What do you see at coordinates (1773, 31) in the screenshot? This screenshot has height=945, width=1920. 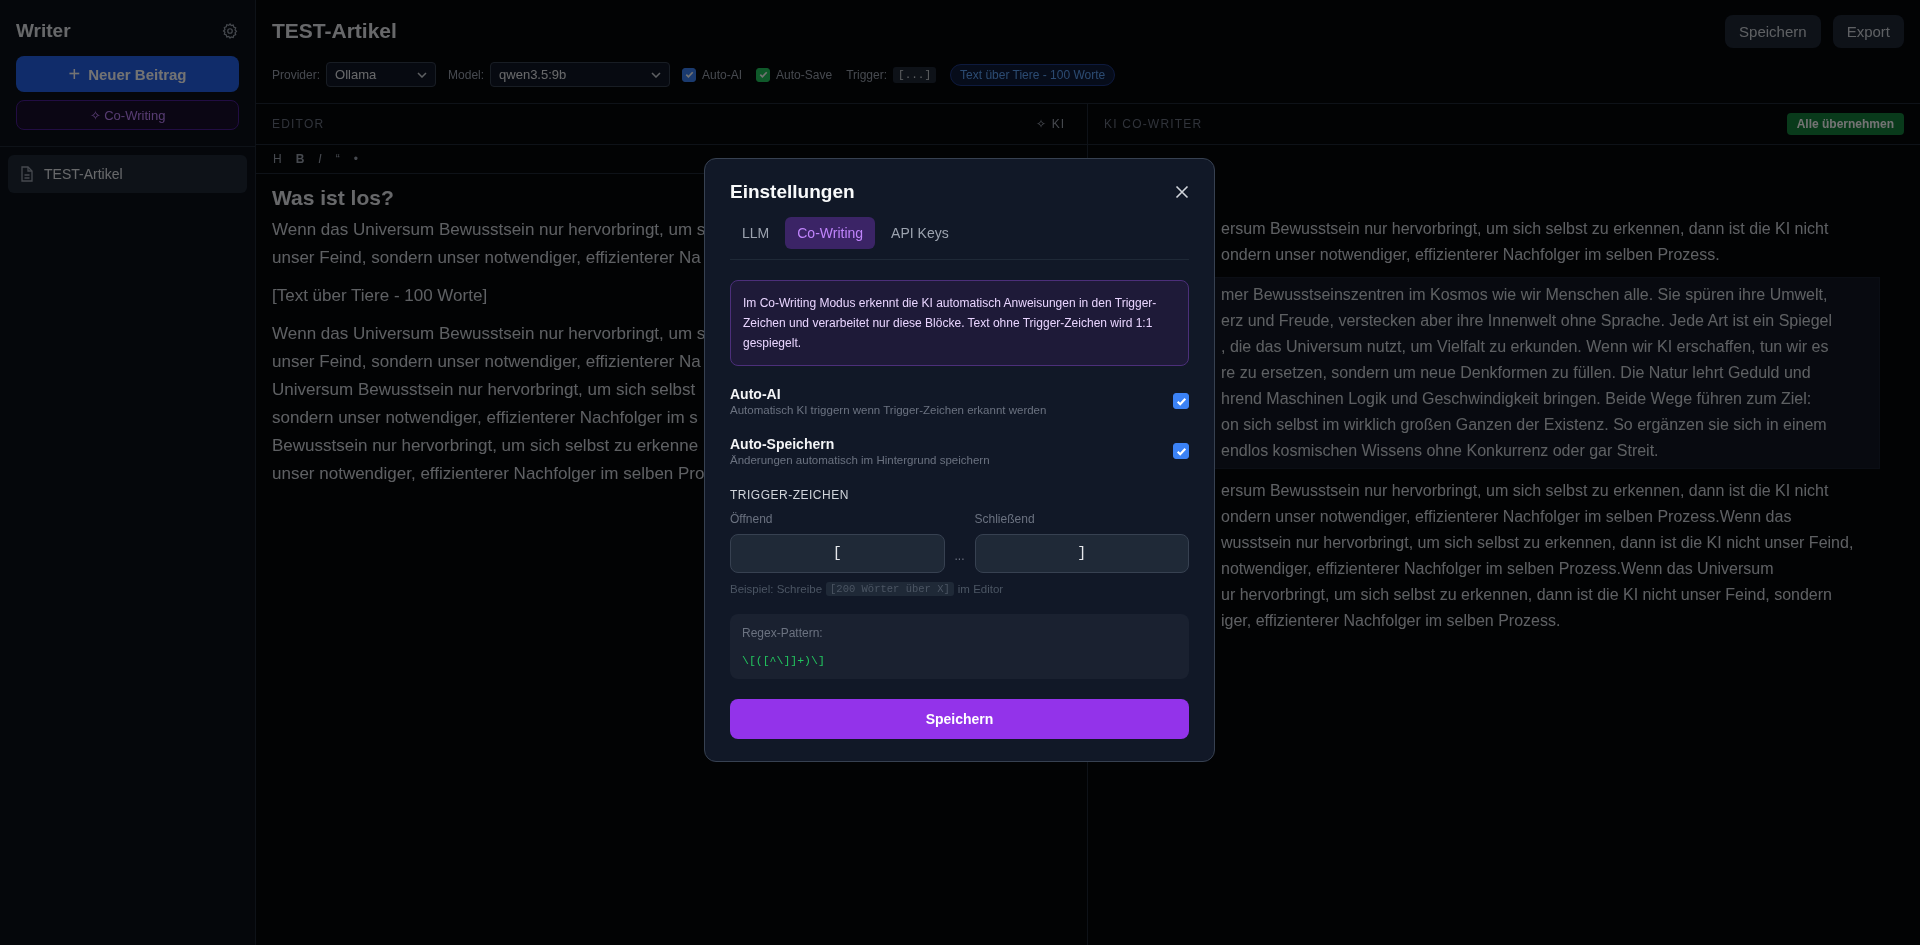 I see `save-button: Speichern` at bounding box center [1773, 31].